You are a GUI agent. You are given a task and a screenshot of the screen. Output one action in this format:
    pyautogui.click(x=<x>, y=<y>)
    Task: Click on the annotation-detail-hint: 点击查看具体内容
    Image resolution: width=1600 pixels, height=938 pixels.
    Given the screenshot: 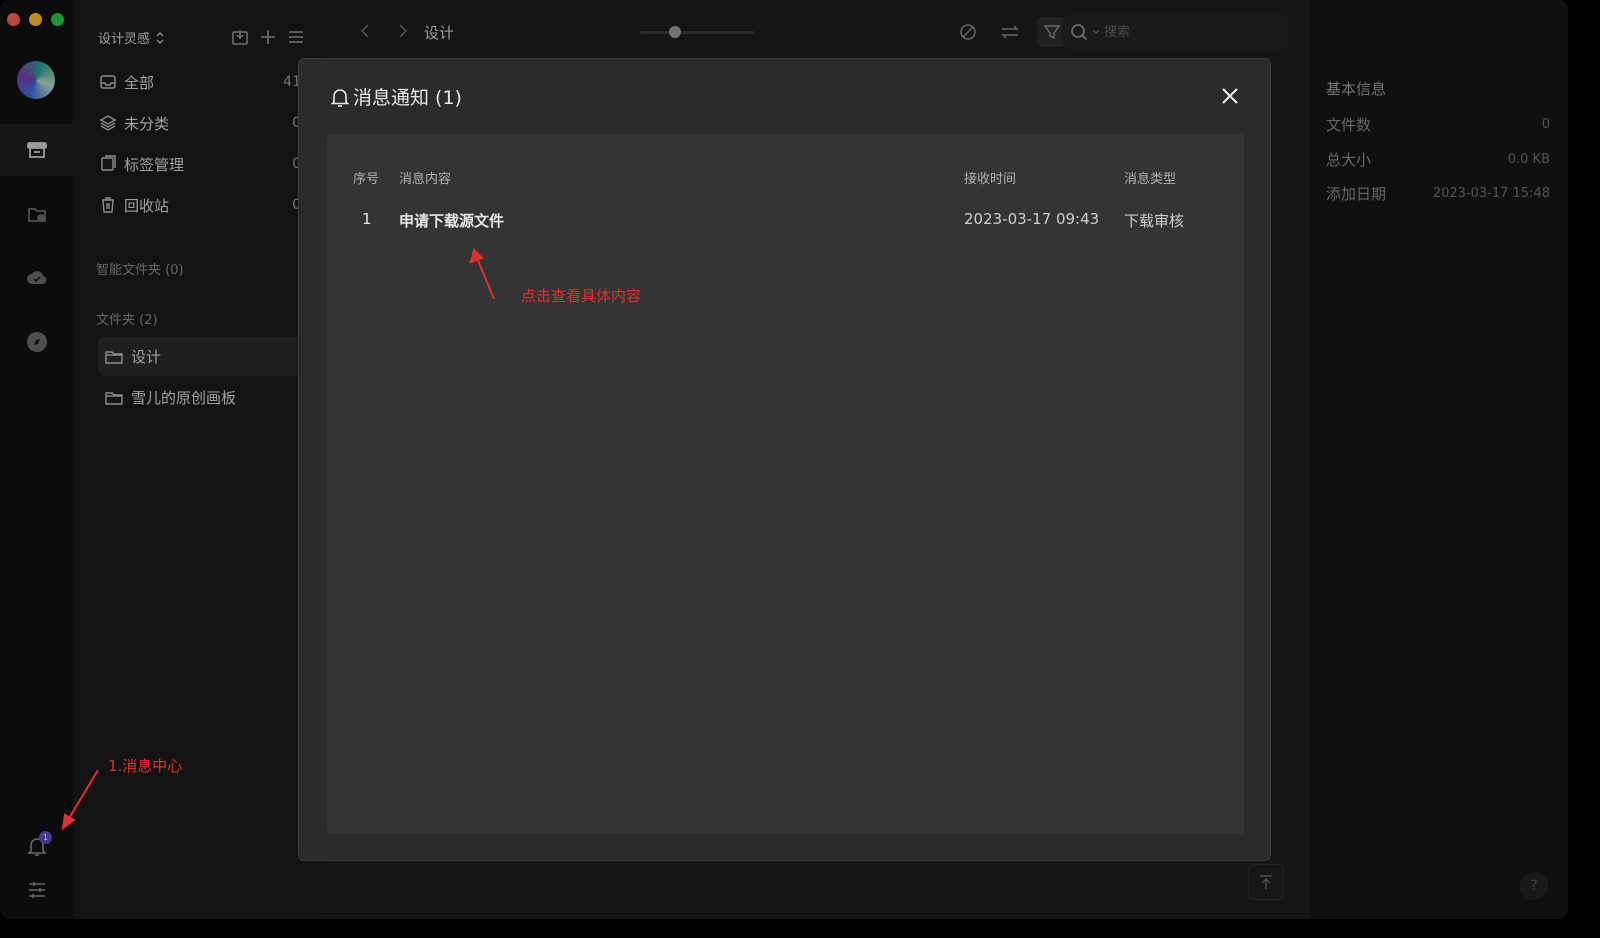 What is the action you would take?
    pyautogui.click(x=581, y=296)
    